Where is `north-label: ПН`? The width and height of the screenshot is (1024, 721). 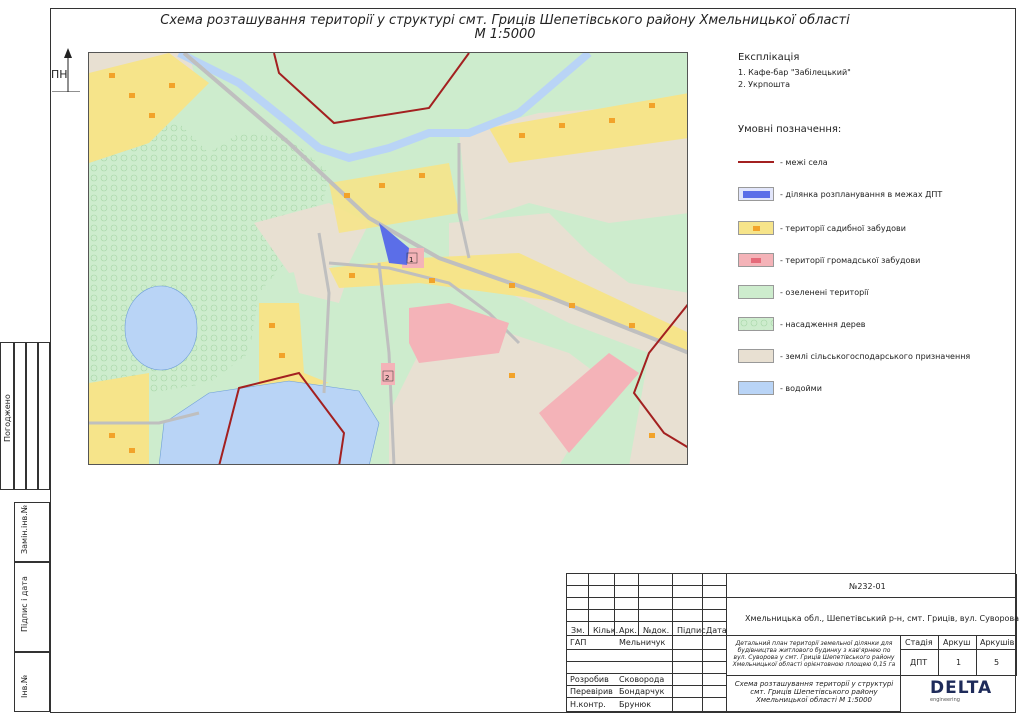 north-label: ПН is located at coordinates (59, 74).